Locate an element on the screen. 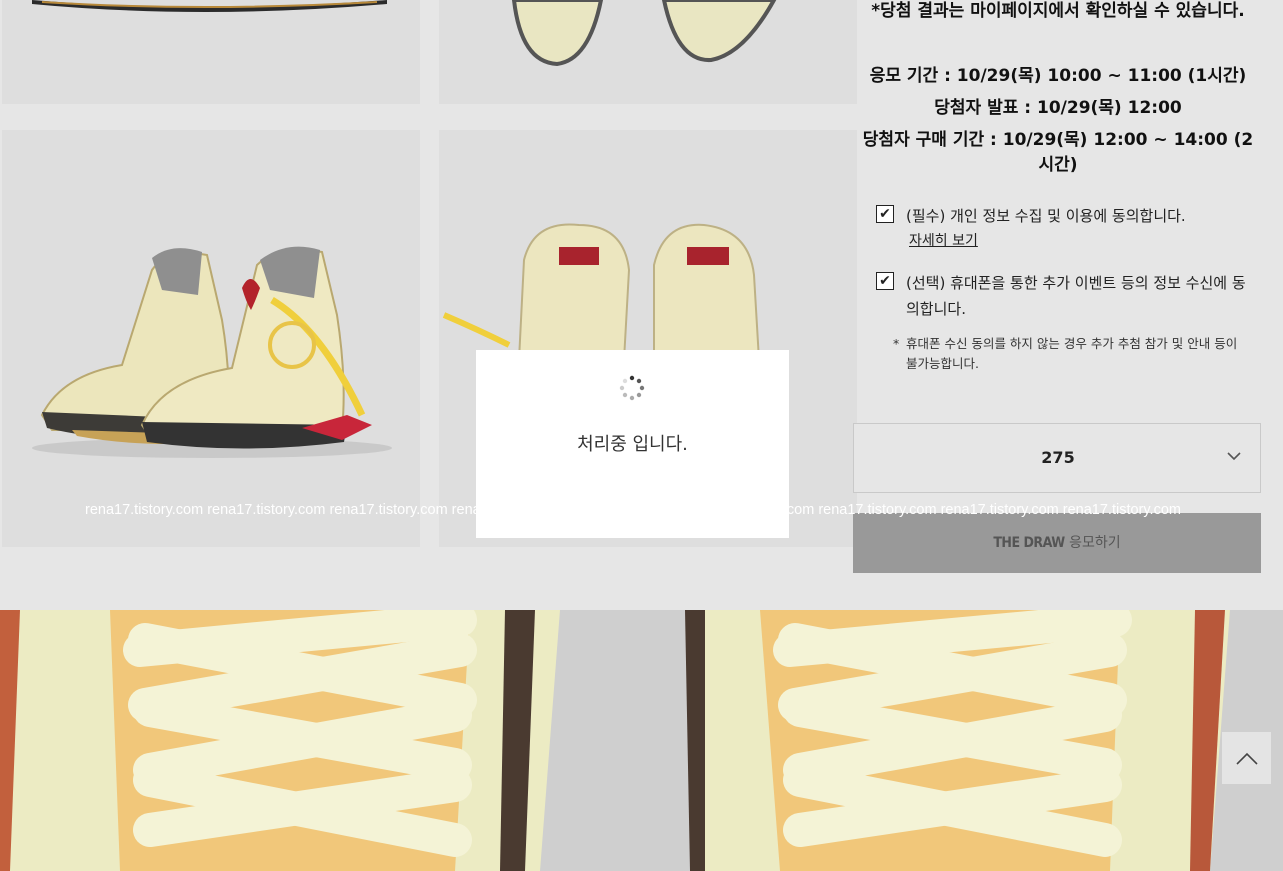 This screenshot has width=1283, height=871. size-select-value: 275 is located at coordinates (1058, 457).